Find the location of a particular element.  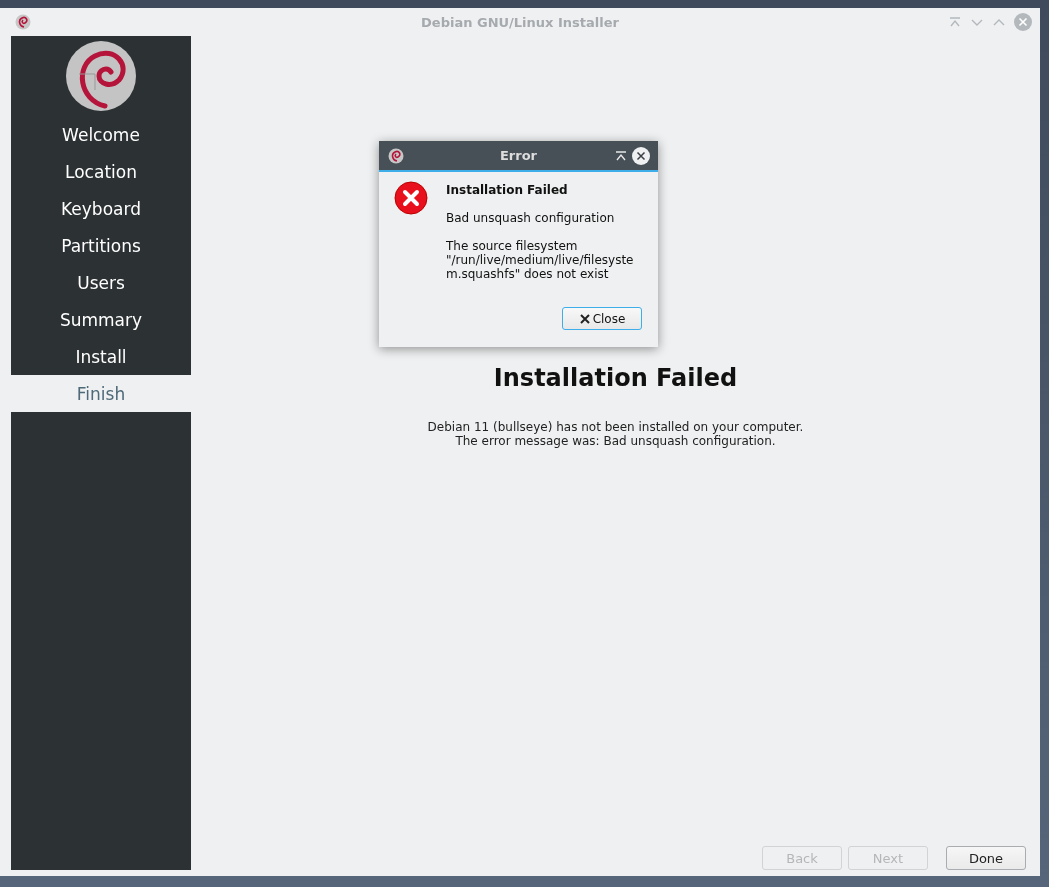

sidebar-item: Users is located at coordinates (101, 282).